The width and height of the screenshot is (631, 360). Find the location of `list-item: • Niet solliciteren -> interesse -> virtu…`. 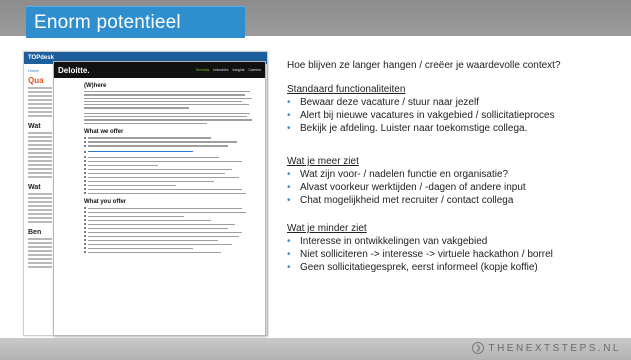

list-item: • Niet solliciteren -> interesse -> virtu… is located at coordinates (420, 254).